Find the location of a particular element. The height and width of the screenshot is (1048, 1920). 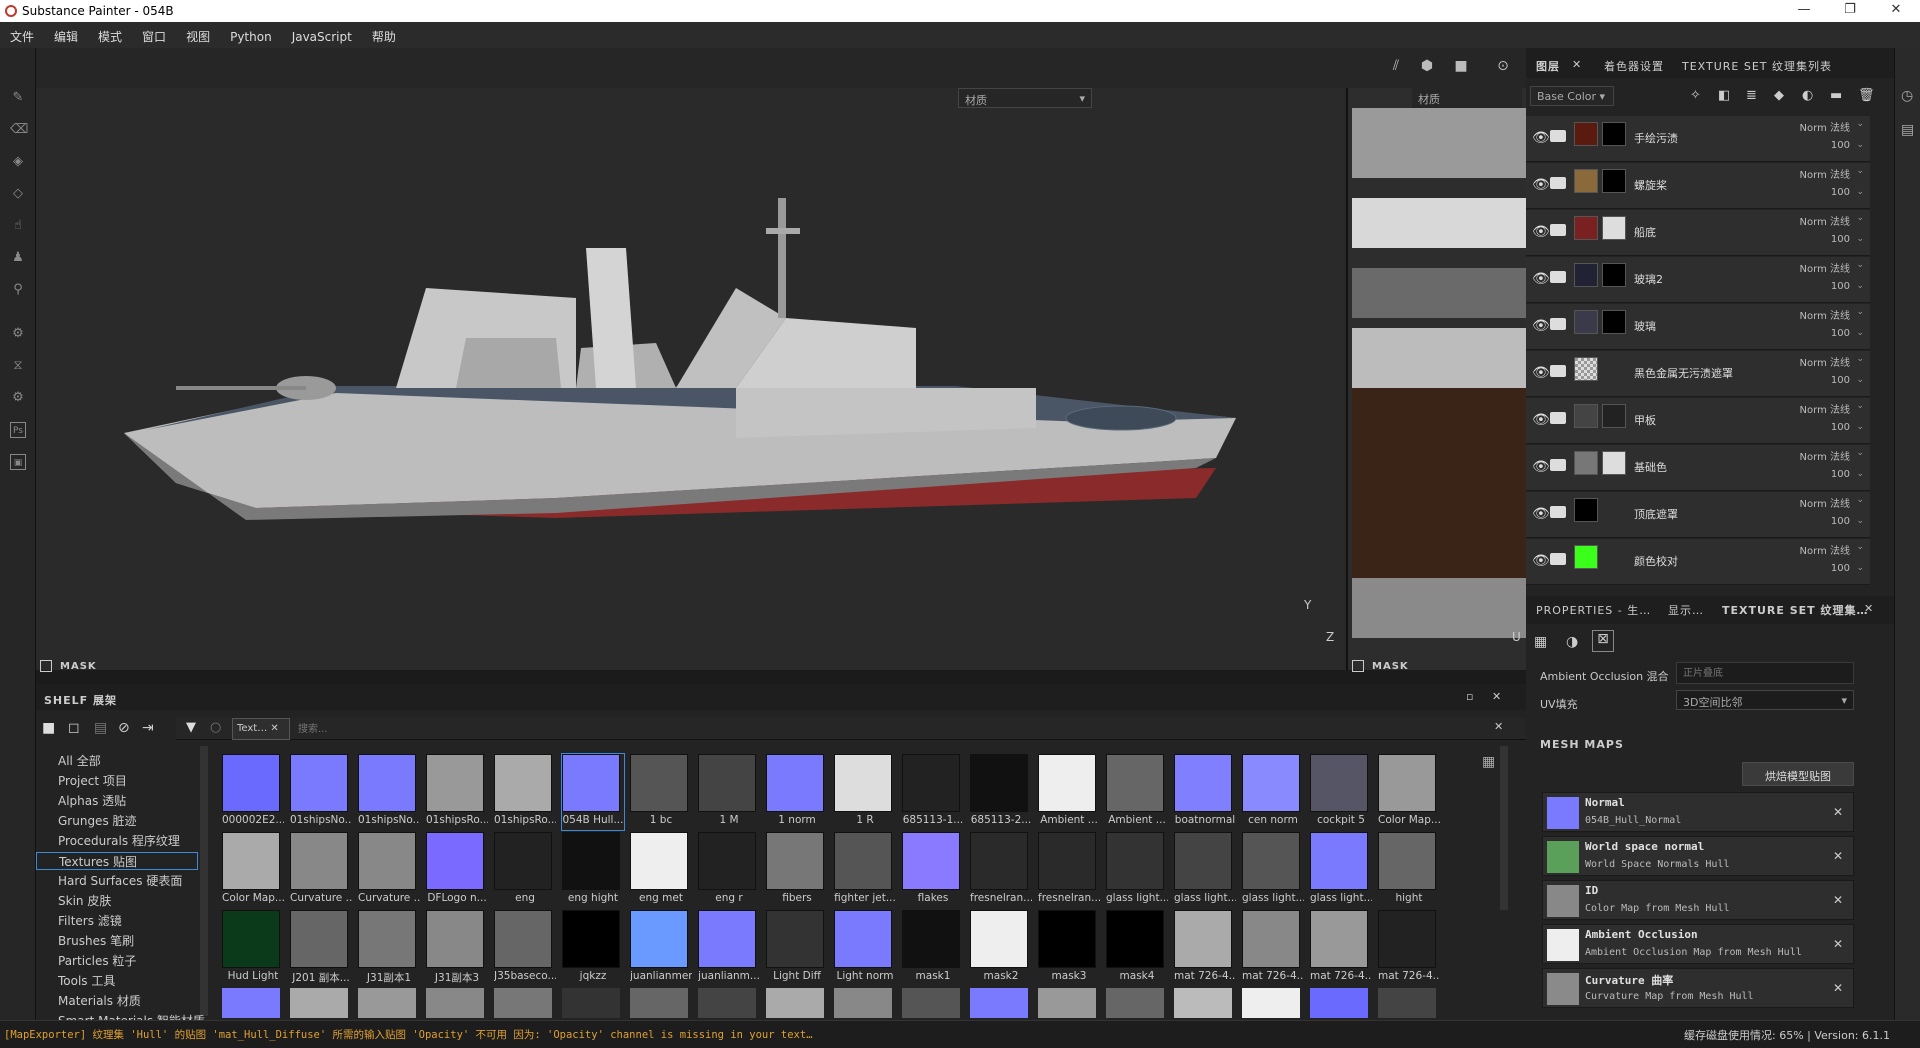

screenshot-icon: ⊙ is located at coordinates (1503, 67).